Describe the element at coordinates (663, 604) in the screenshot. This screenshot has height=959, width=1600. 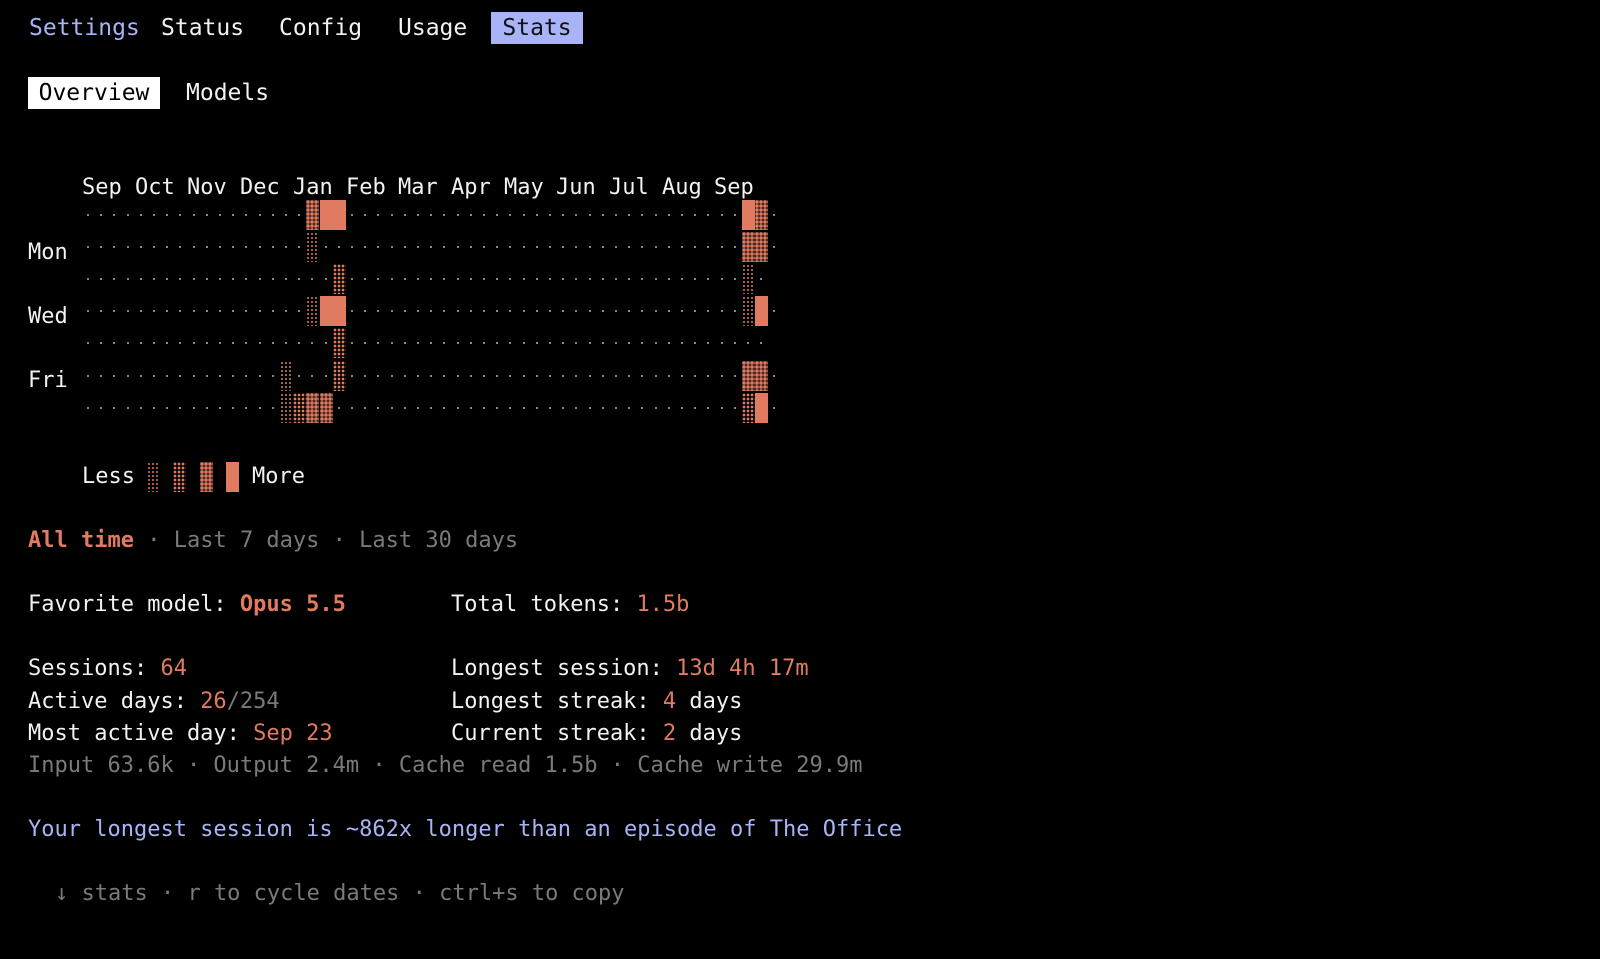
I see `total-tokens-value: 1.5b` at that location.